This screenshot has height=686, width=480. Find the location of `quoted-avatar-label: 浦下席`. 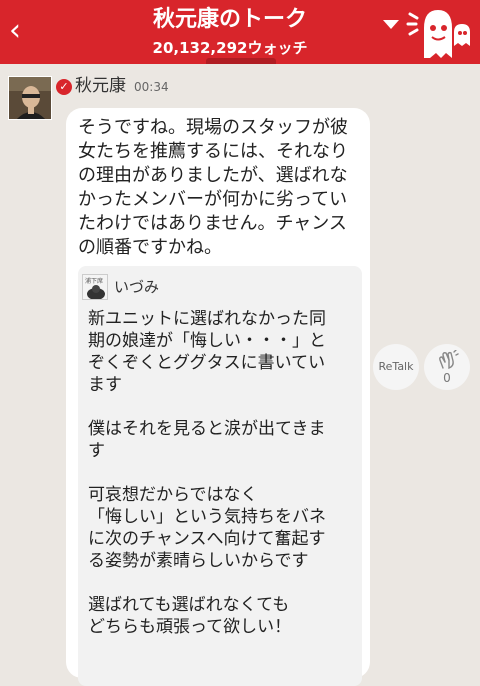

quoted-avatar-label: 浦下席 is located at coordinates (94, 281).